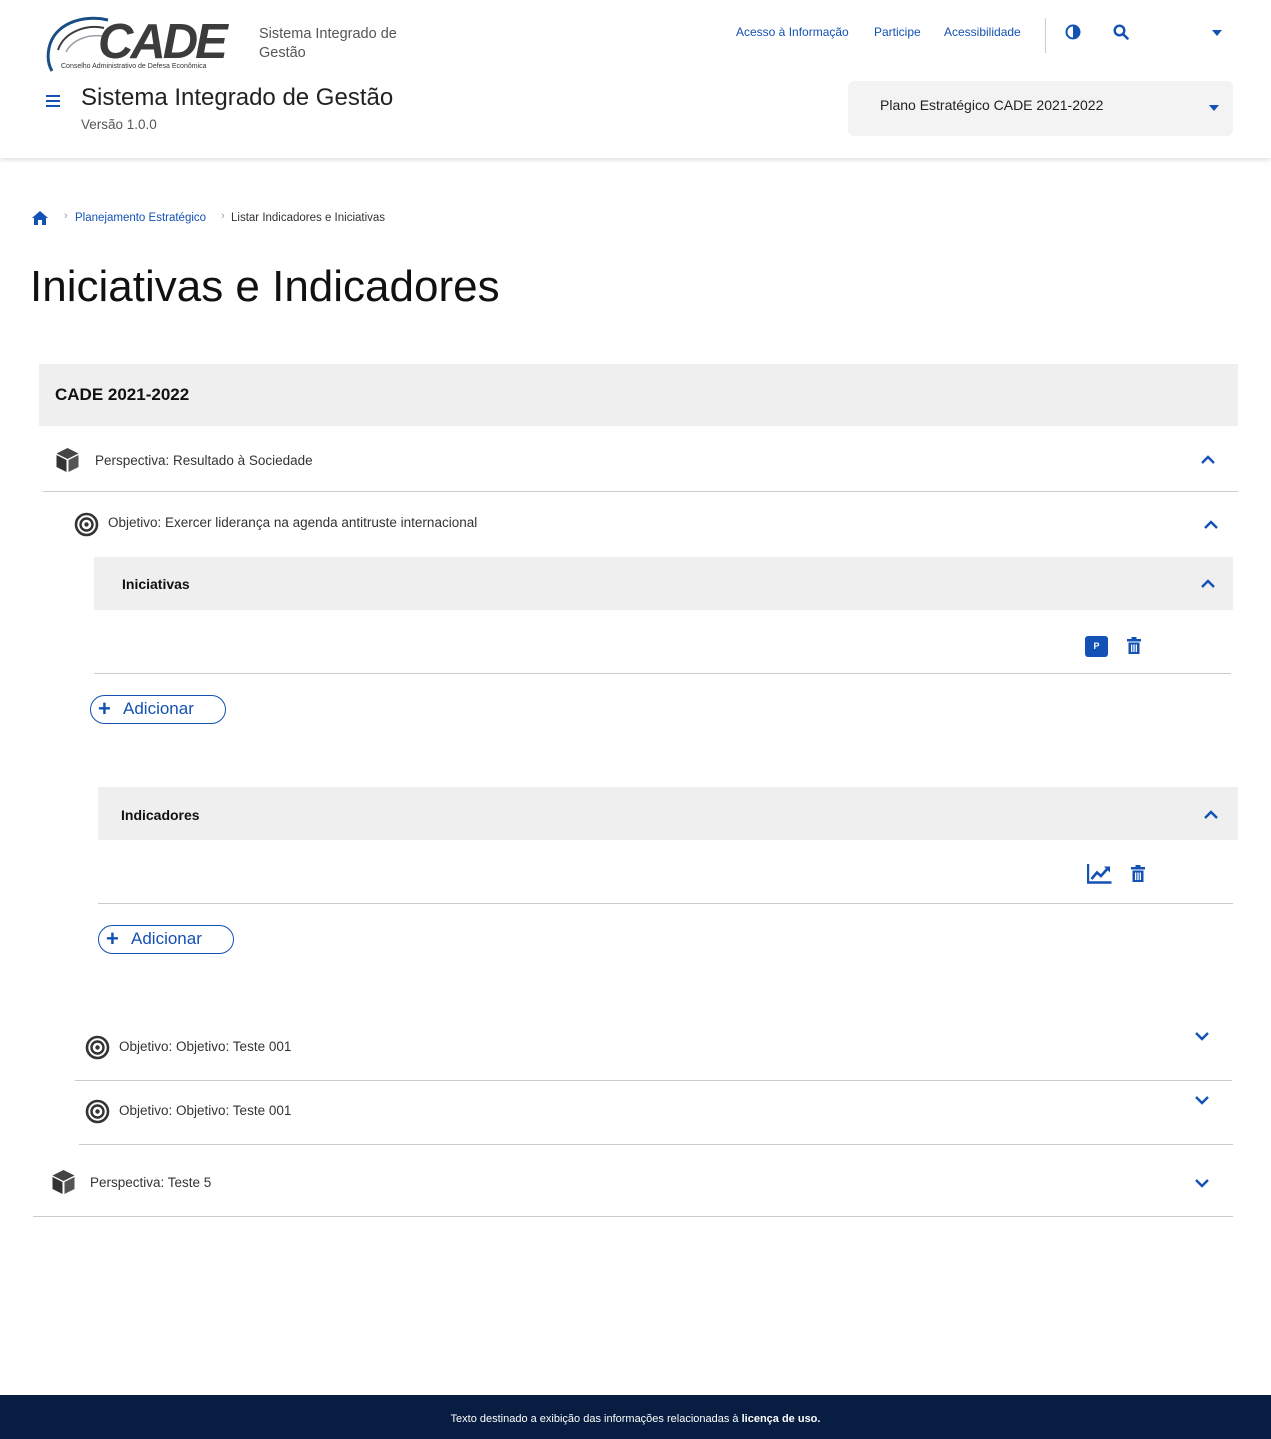  Describe the element at coordinates (150, 1182) in the screenshot. I see `perspective-label: Perspectiva: Teste 5` at that location.